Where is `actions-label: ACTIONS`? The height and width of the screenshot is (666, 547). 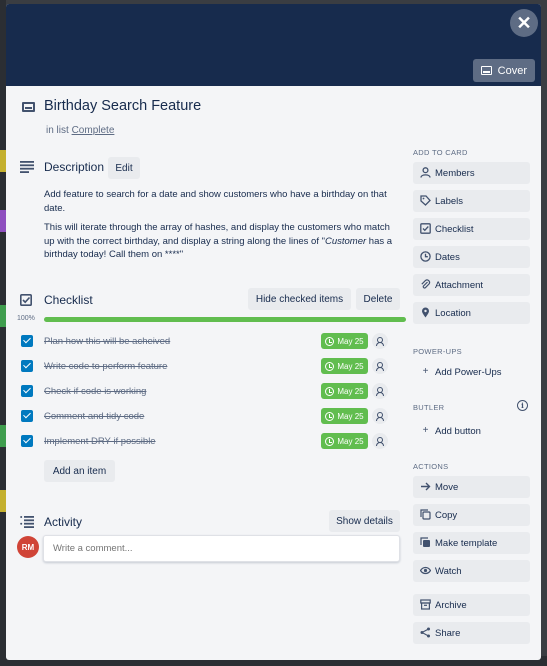 actions-label: ACTIONS is located at coordinates (431, 466).